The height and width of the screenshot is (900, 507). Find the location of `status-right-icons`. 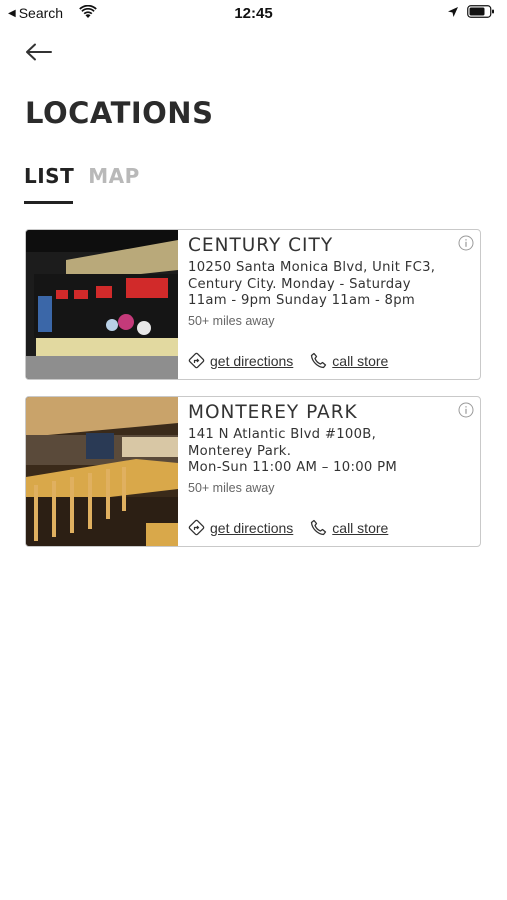

status-right-icons is located at coordinates (471, 11).